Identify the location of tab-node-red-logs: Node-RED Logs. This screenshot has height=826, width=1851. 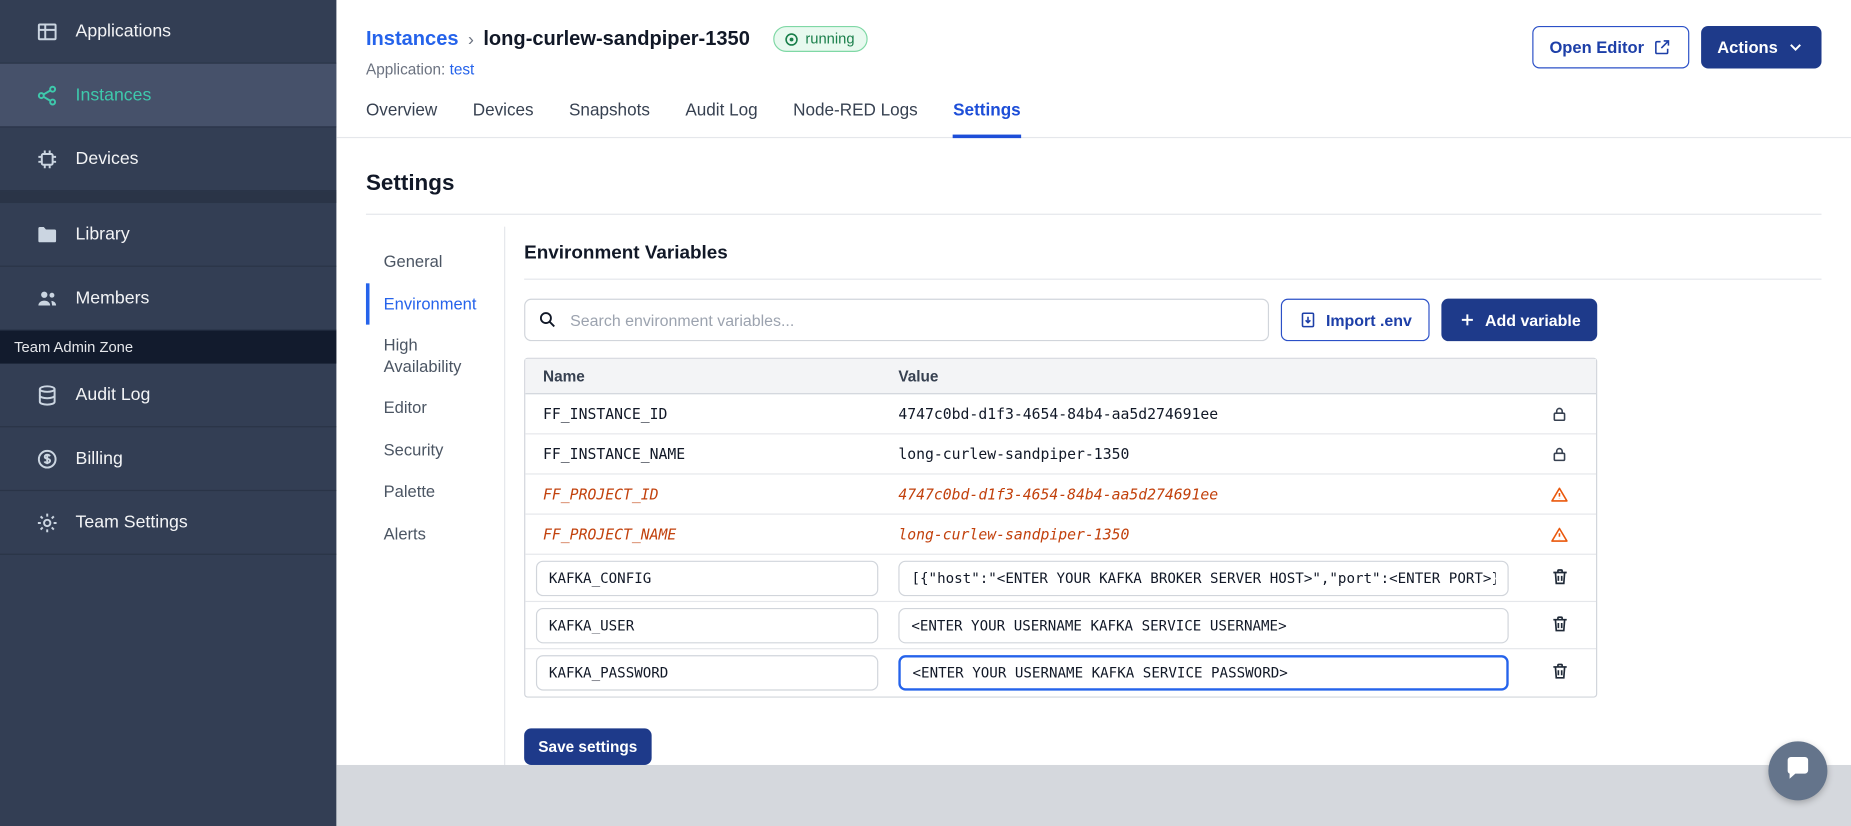
(855, 119).